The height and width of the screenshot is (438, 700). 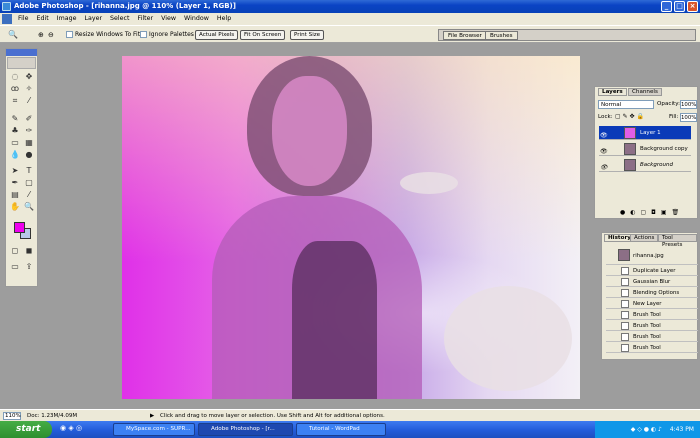 What do you see at coordinates (15, 131) in the screenshot?
I see `stamp-tool-icon: ♣` at bounding box center [15, 131].